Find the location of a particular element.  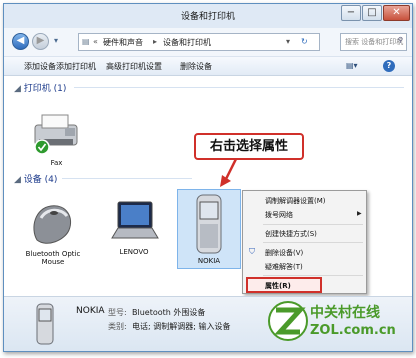

address-bar: ▤ « 硬件和声音 ▸ 设备和打印机 ▾ ↻ is located at coordinates (199, 42).